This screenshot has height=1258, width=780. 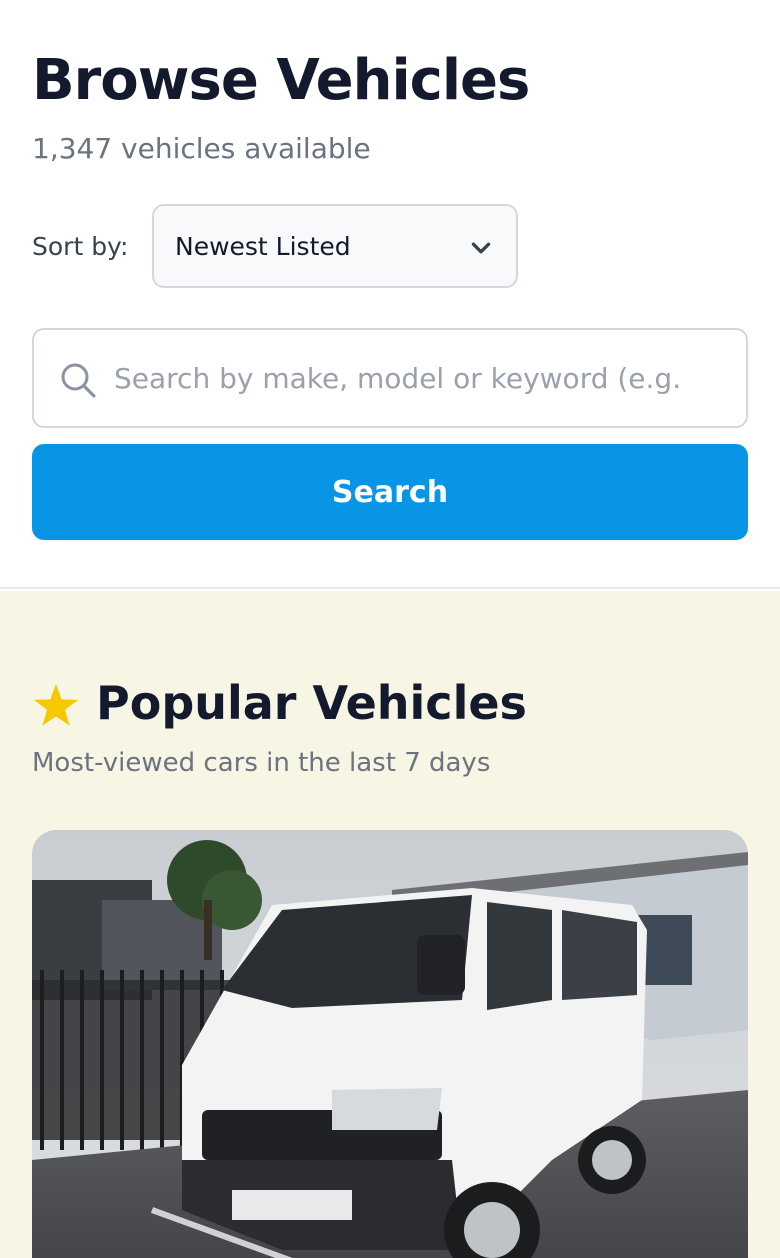 What do you see at coordinates (80, 246) in the screenshot?
I see `sort-label: Sort by:` at bounding box center [80, 246].